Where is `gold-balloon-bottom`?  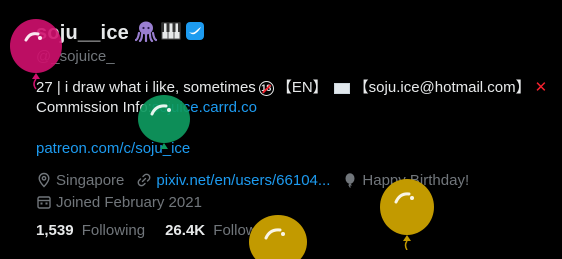
gold-balloon-bottom is located at coordinates (278, 237).